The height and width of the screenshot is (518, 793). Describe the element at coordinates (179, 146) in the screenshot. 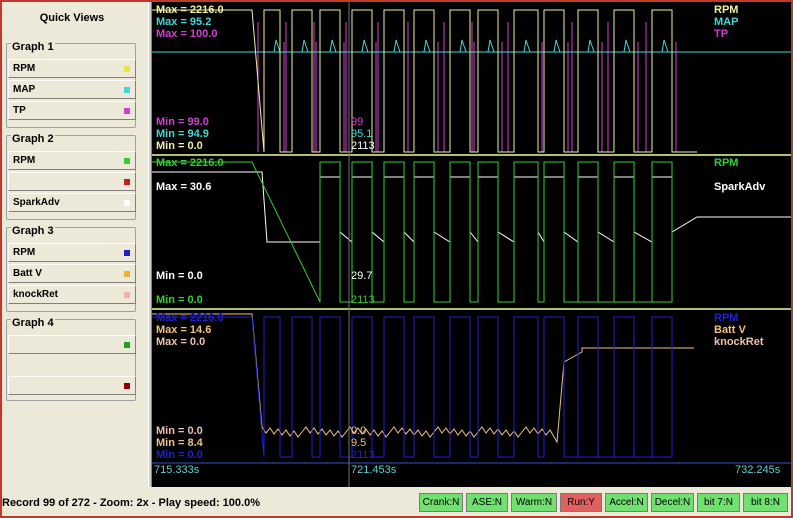

I see `g1-min-3: Min = 0.0` at that location.